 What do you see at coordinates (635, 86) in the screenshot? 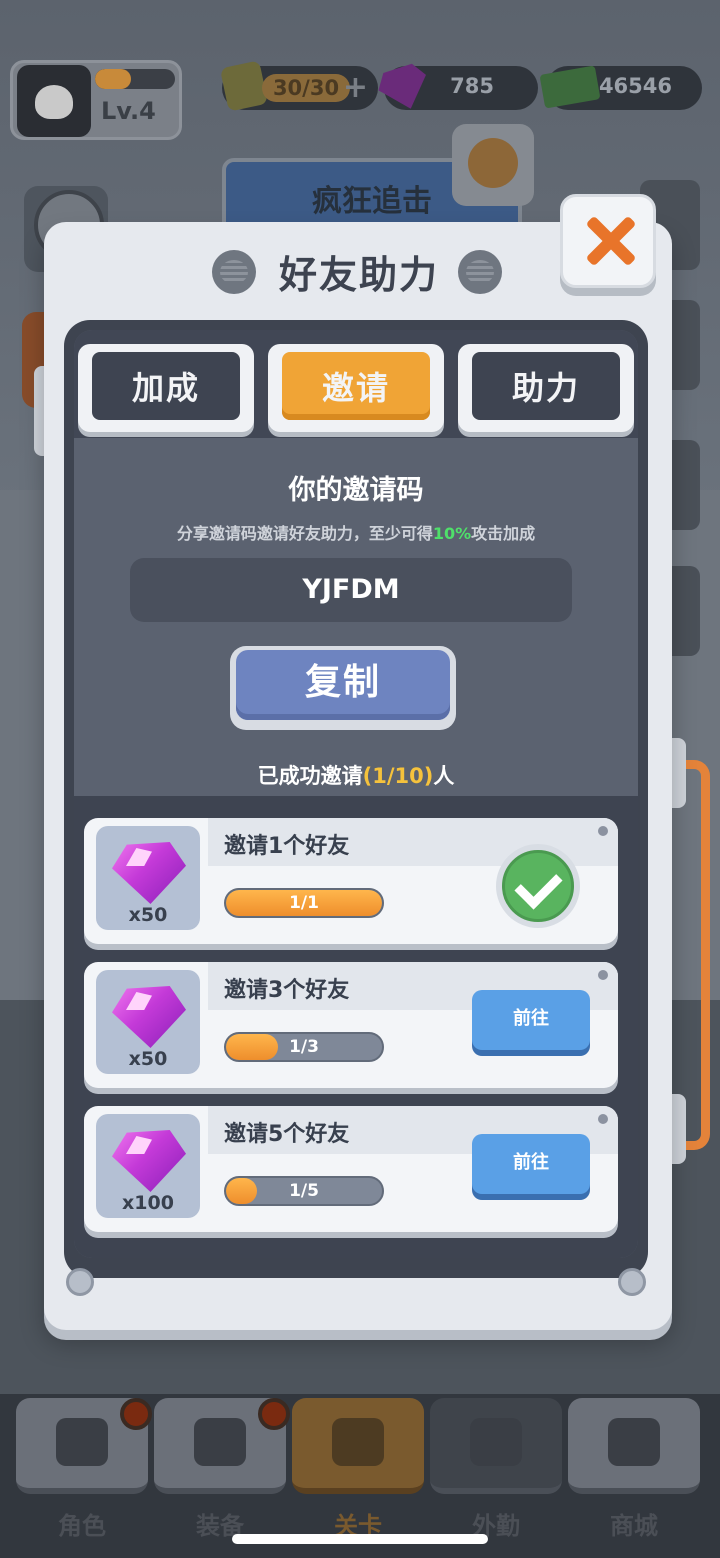
I see `cash-value: 46546` at bounding box center [635, 86].